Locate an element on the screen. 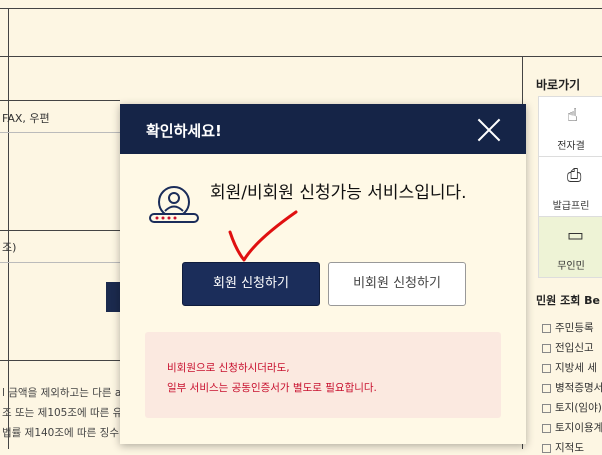 Image resolution: width=602 pixels, height=455 pixels. lookup-item: 병적증명서 is located at coordinates (572, 387).